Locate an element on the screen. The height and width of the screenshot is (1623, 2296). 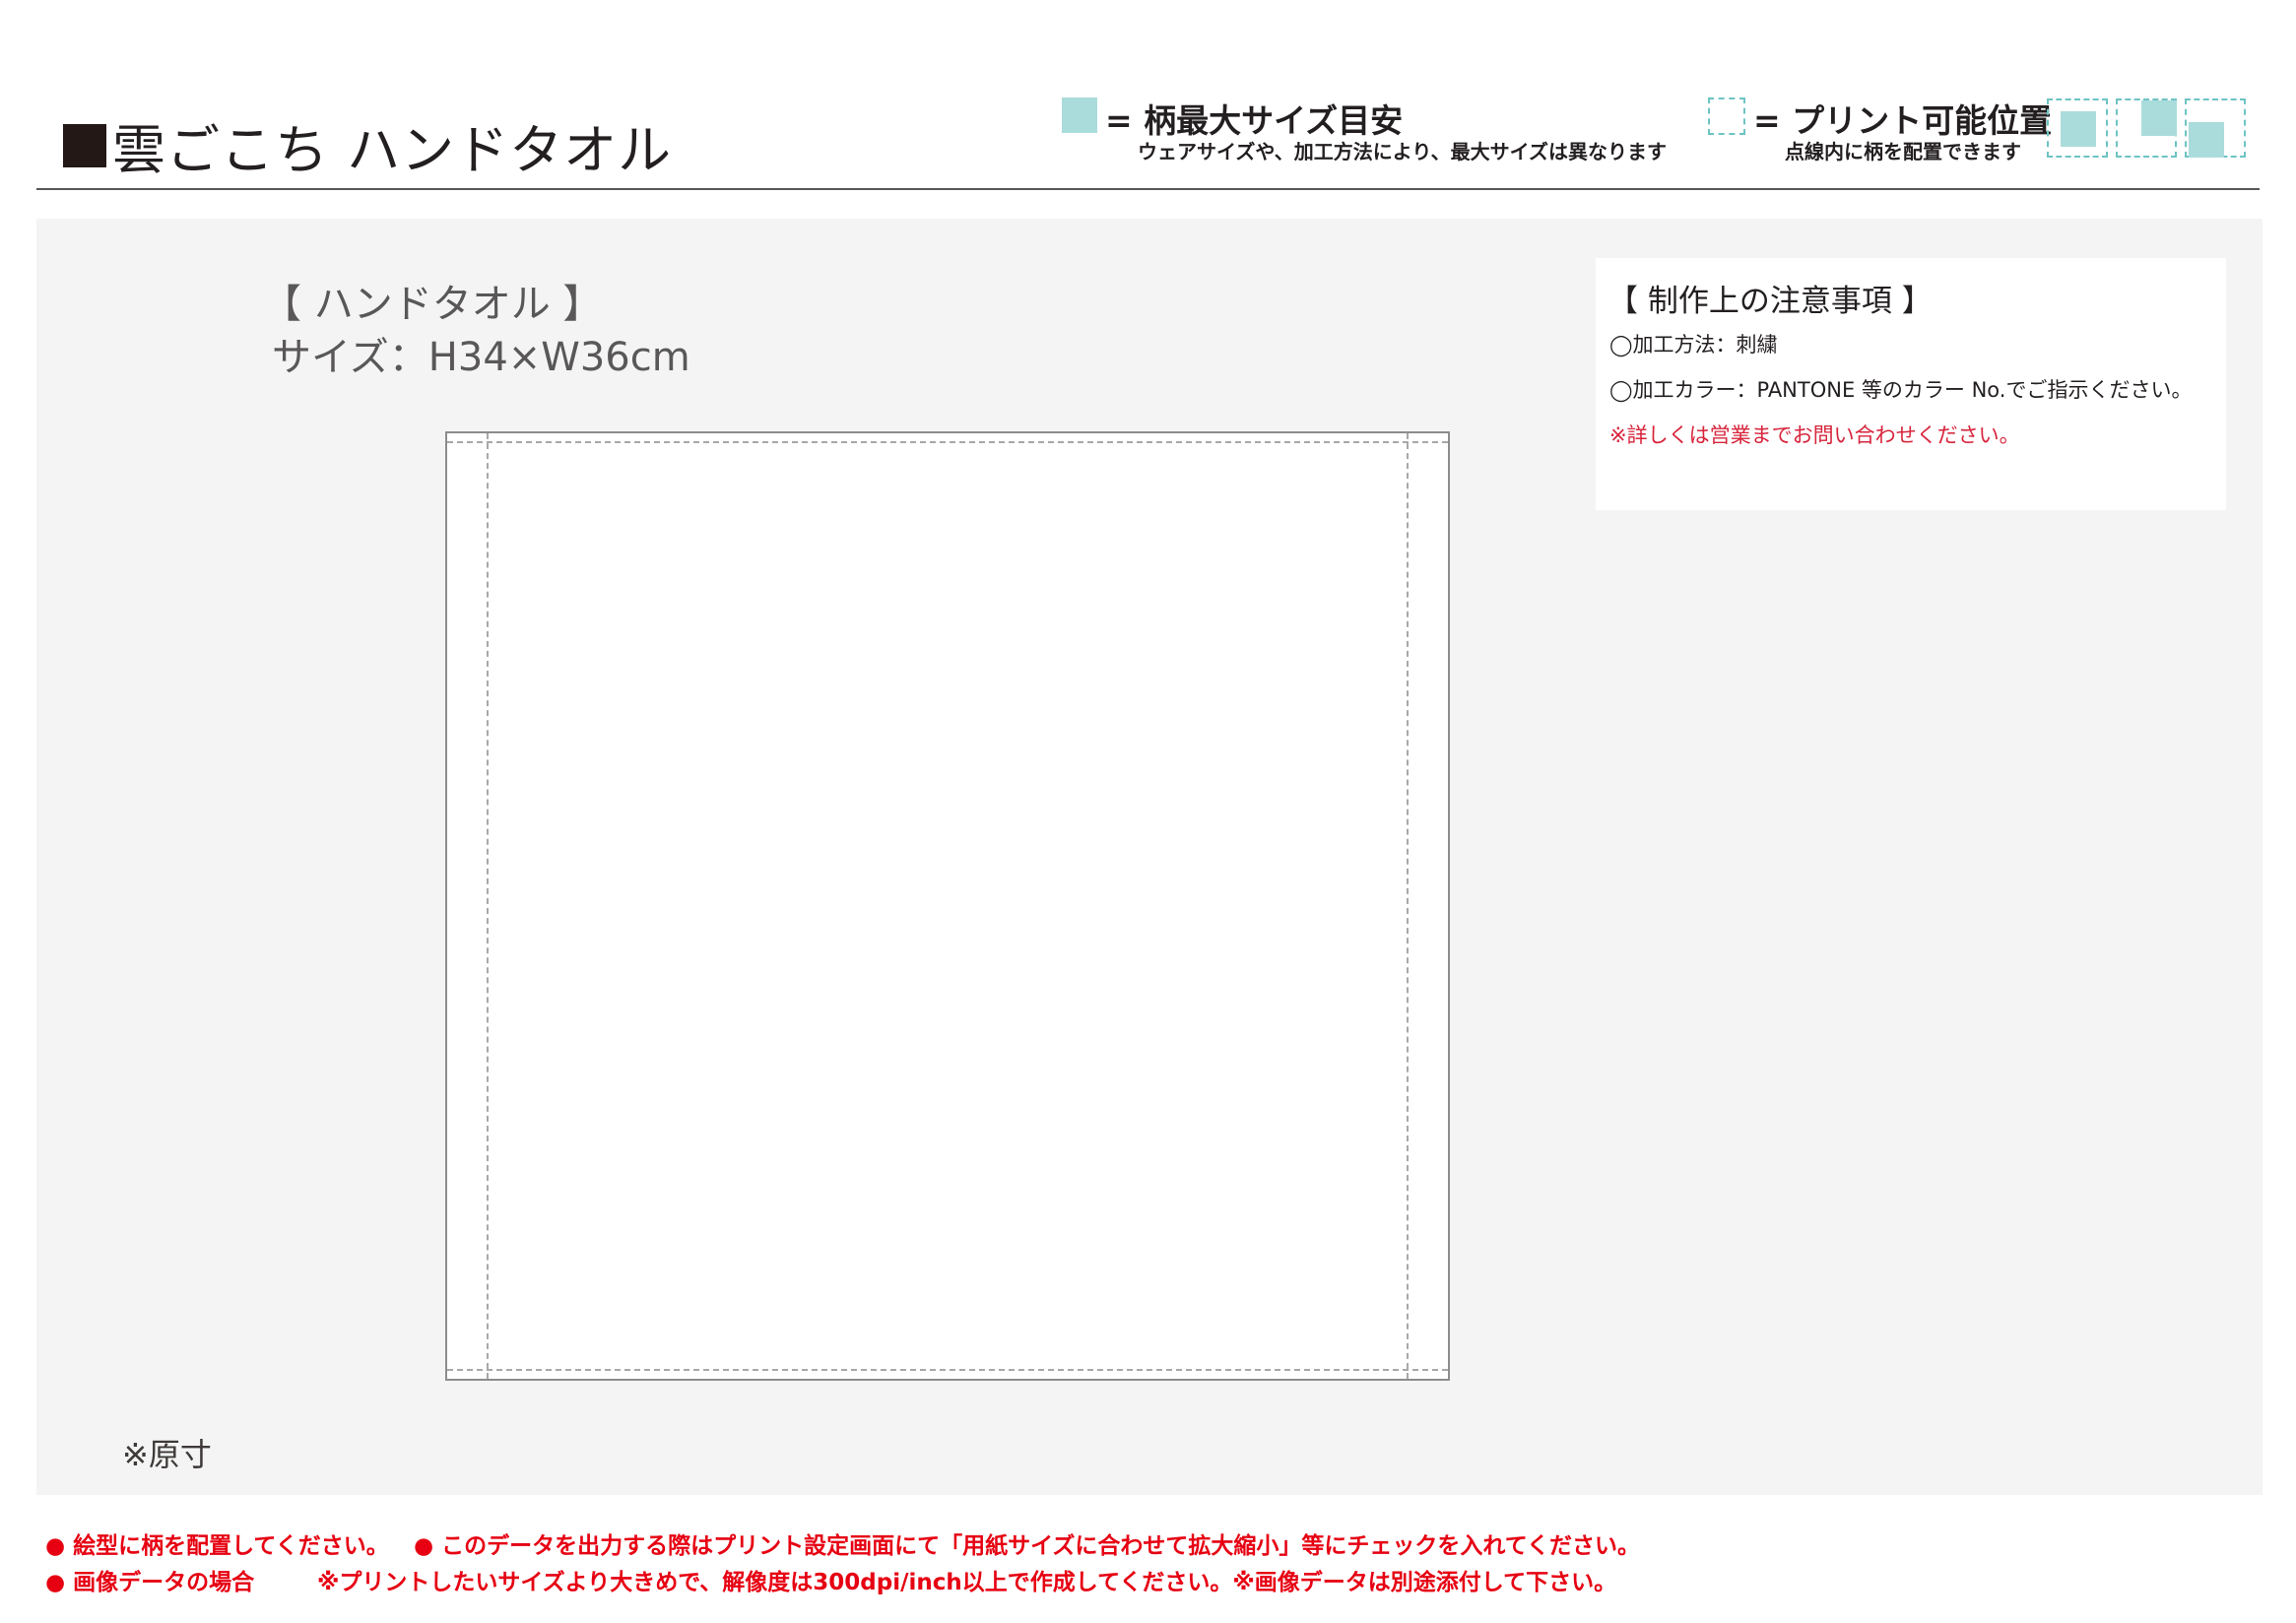
hem-line-top is located at coordinates (947, 442).